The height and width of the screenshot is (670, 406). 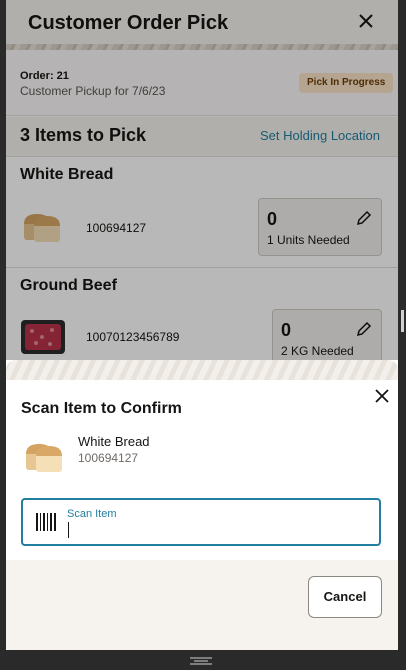 I want to click on sheet-title: Scan Item to Confirm, so click(x=101, y=408).